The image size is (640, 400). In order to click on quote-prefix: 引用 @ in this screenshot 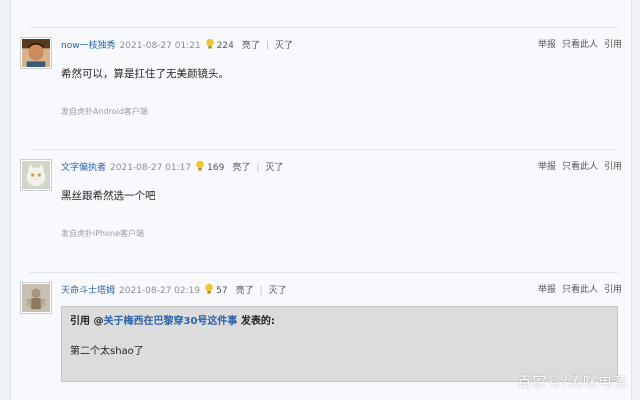, I will do `click(87, 321)`.